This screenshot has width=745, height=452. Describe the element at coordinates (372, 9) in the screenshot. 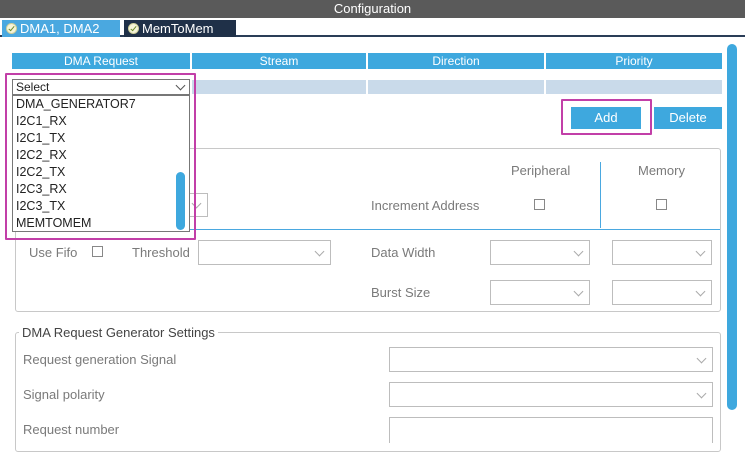

I see `window-title: Configuration` at that location.